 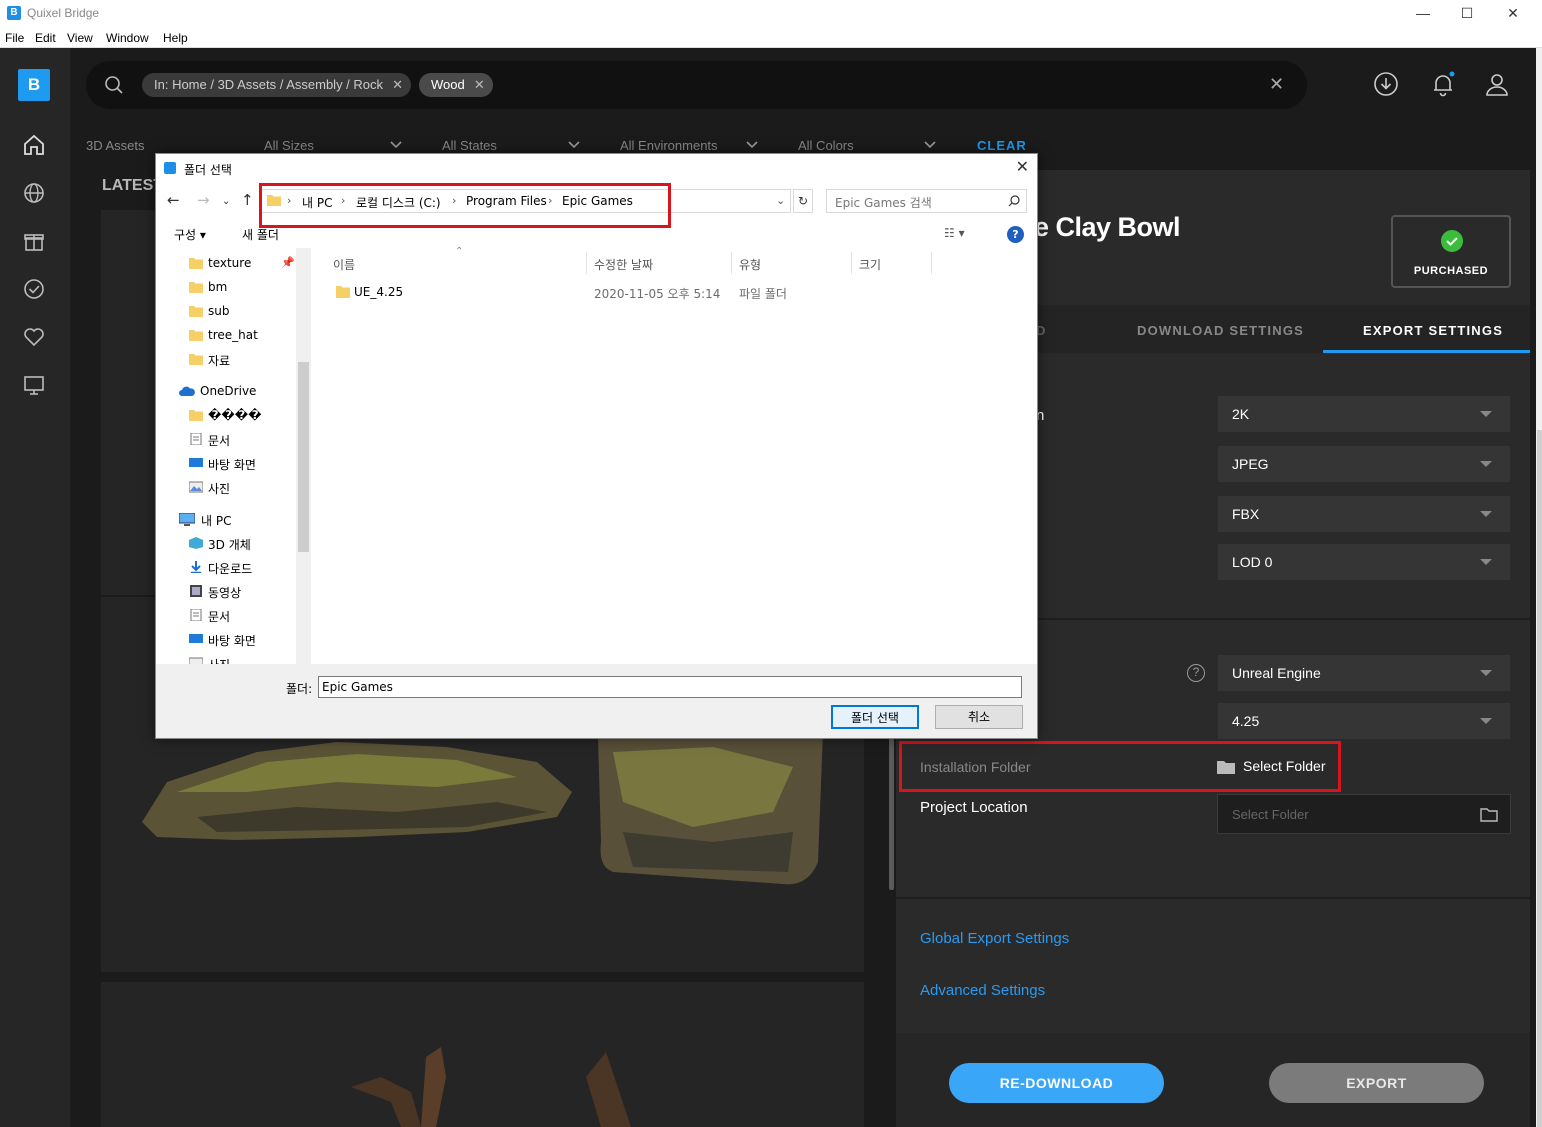 I want to click on bridge-logo: B, so click(x=34, y=85).